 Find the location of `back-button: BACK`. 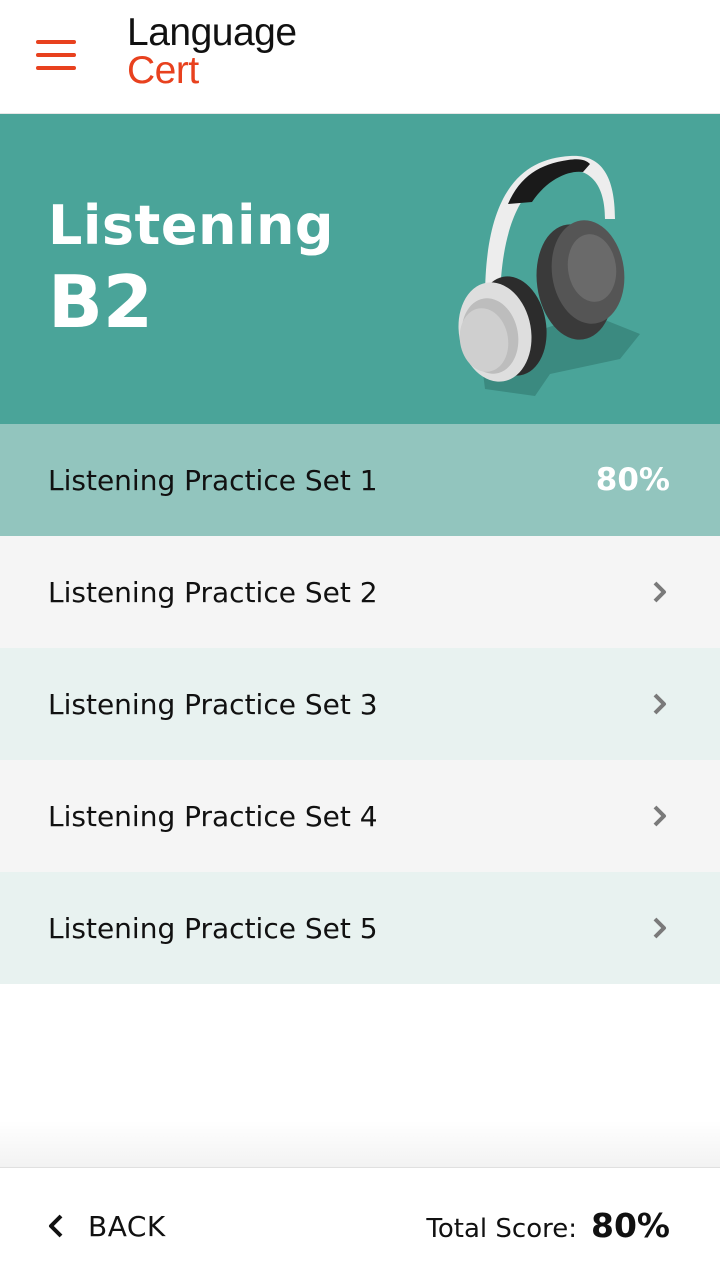

back-button: BACK is located at coordinates (105, 1226).